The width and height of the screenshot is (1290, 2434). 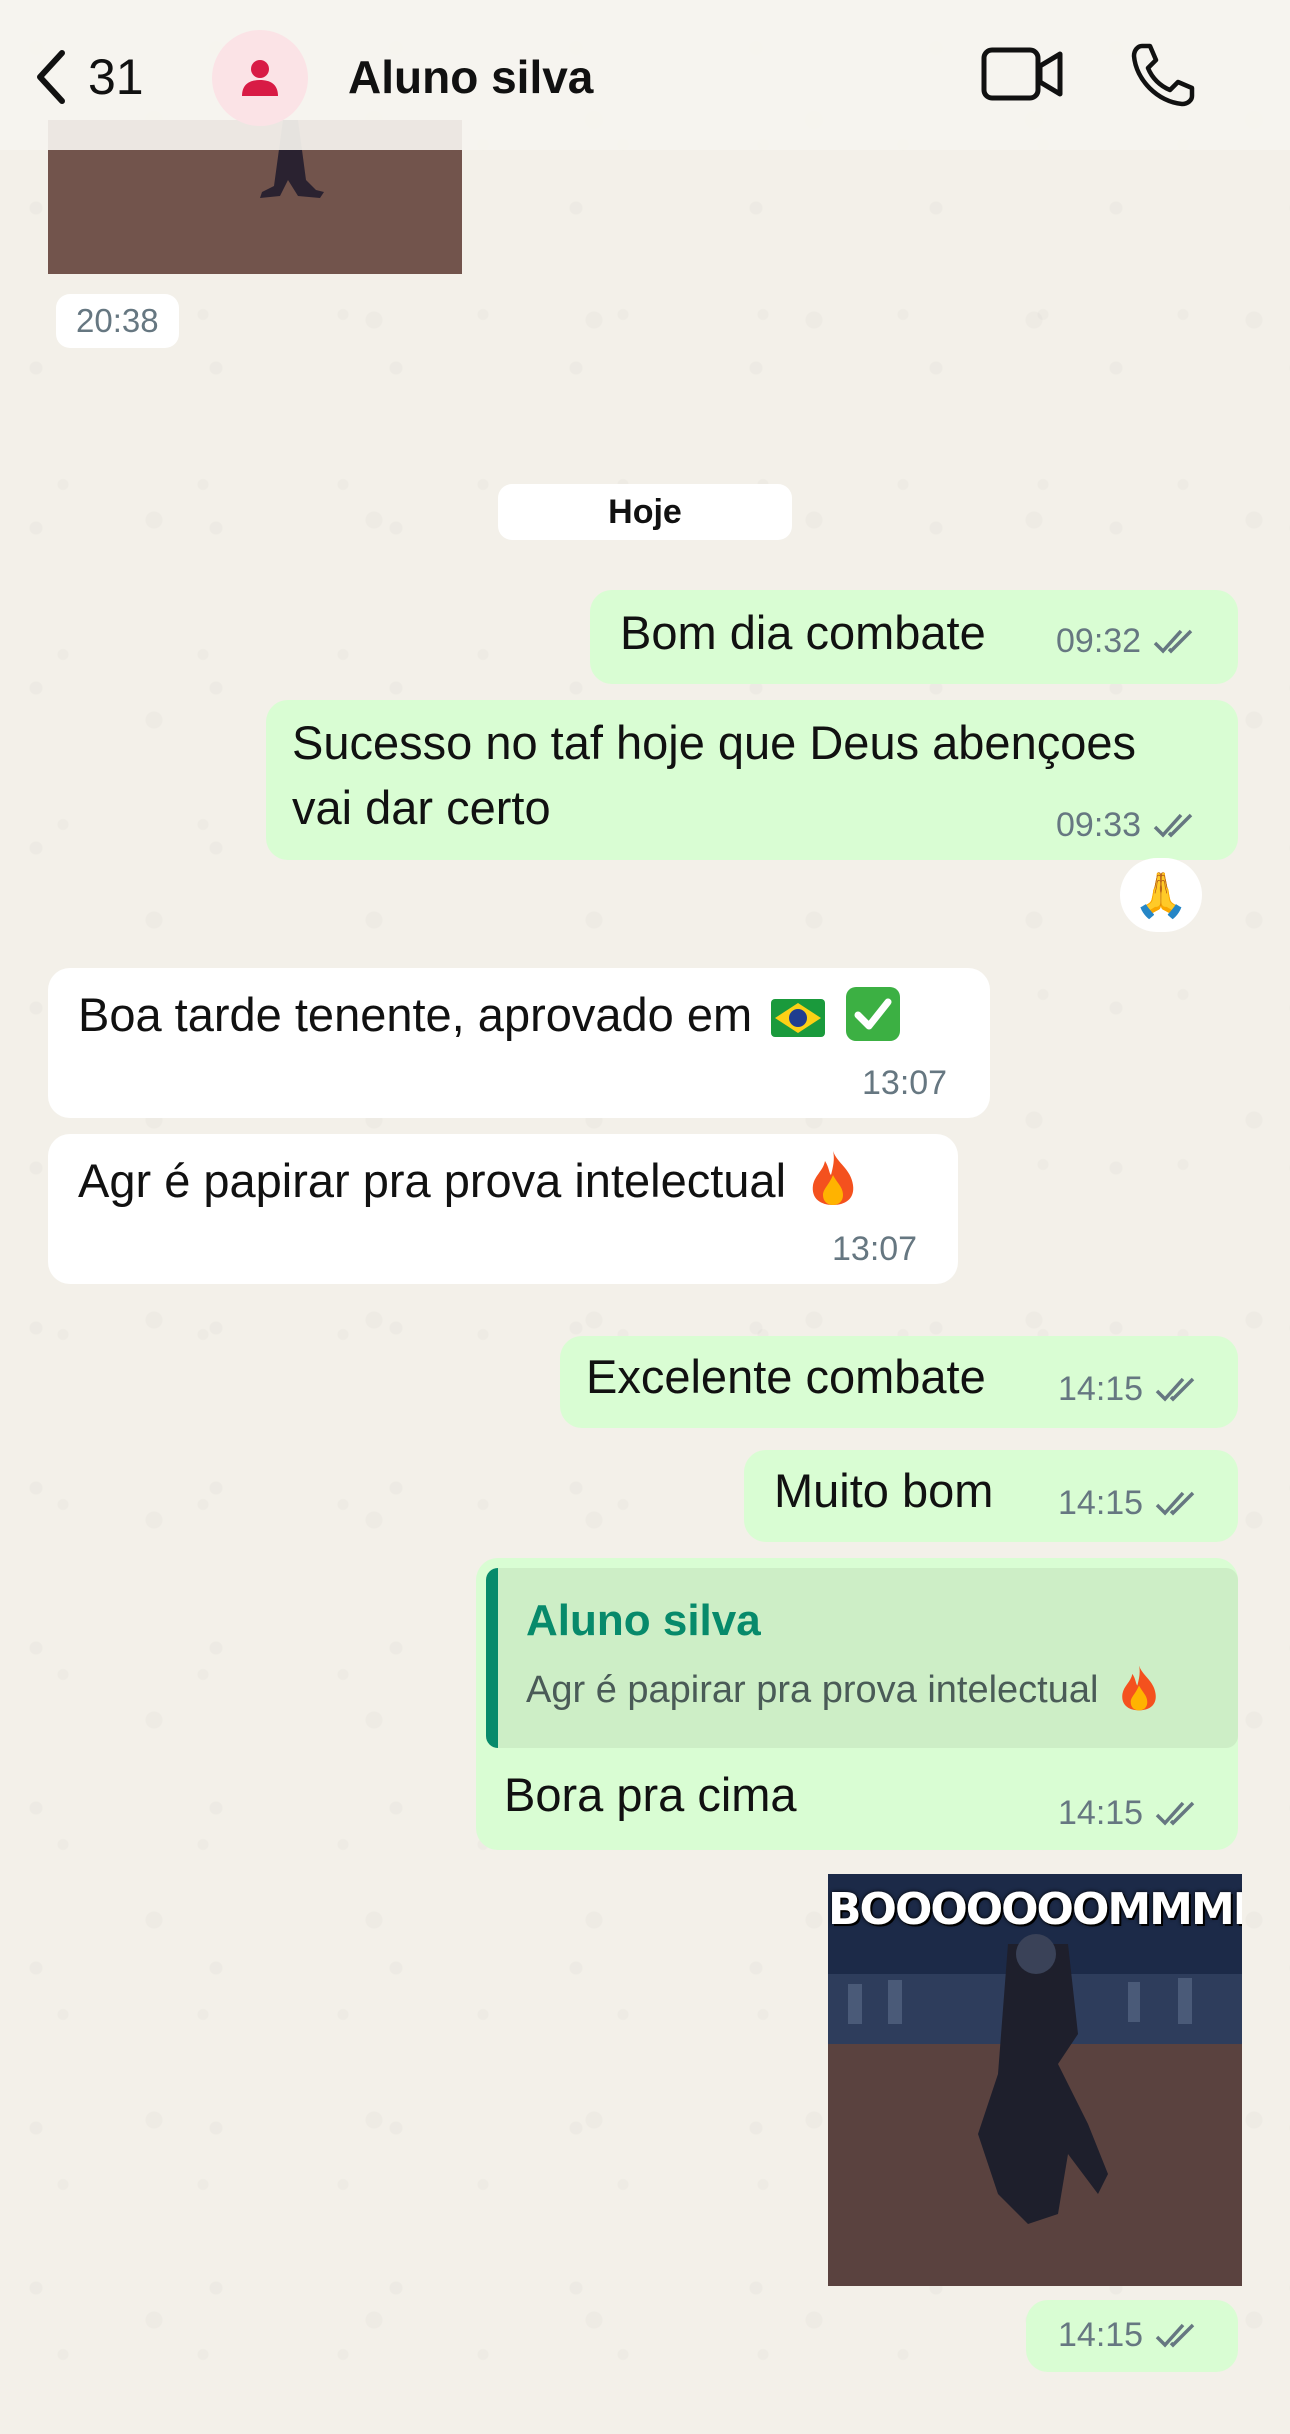 I want to click on contact-name: Aluno silva, so click(x=470, y=77).